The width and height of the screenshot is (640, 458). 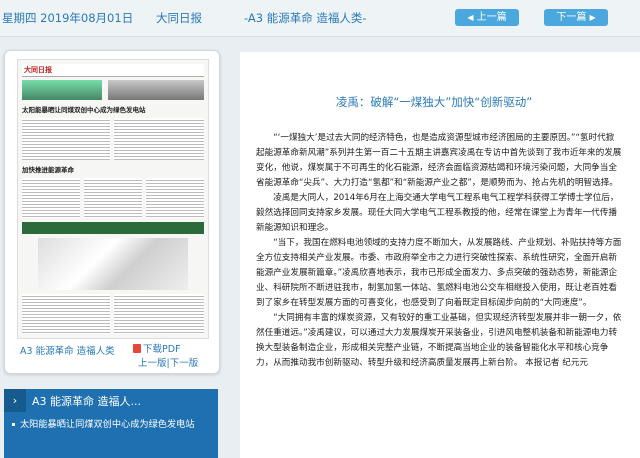 What do you see at coordinates (576, 17) in the screenshot?
I see `next-article-button: 下一篇 ▶` at bounding box center [576, 17].